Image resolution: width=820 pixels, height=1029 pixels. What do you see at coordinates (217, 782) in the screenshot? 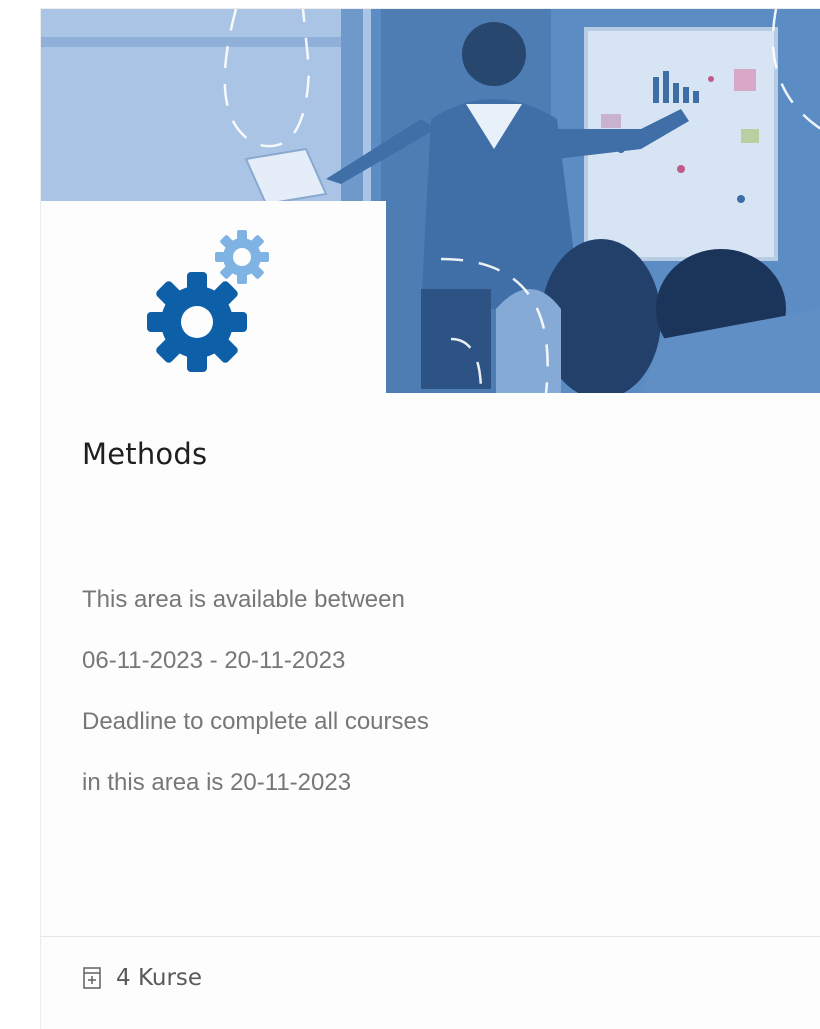
I see `description-line: in this area is 20-11-2023` at bounding box center [217, 782].